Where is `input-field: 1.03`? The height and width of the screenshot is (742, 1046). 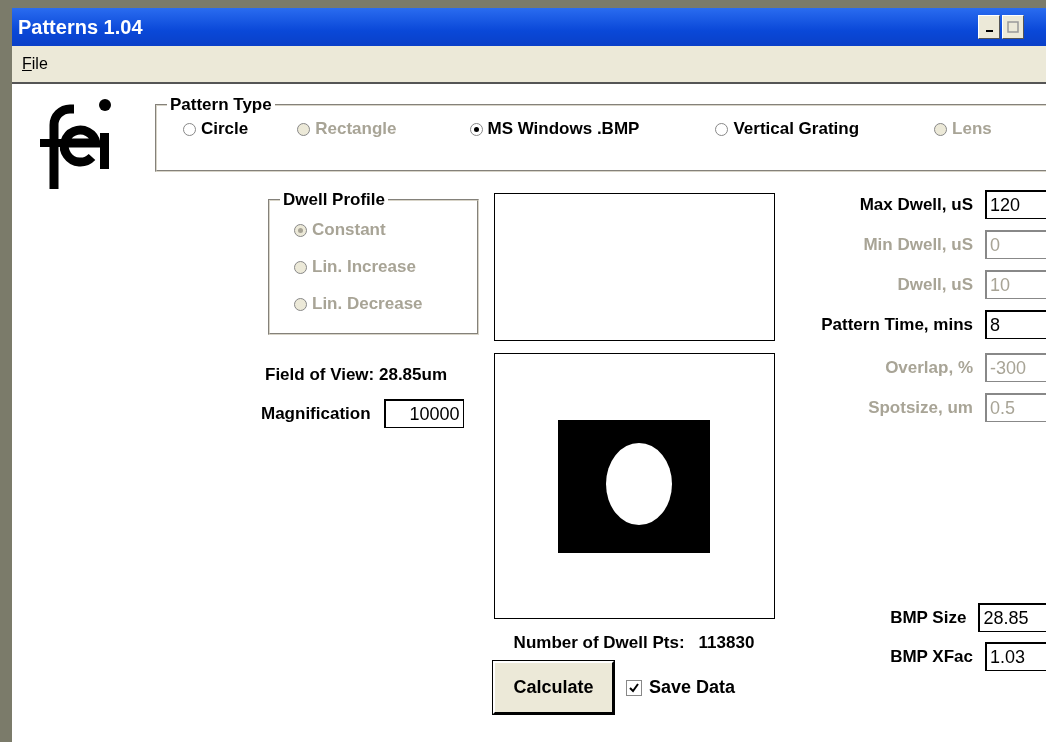 input-field: 1.03 is located at coordinates (1015, 656).